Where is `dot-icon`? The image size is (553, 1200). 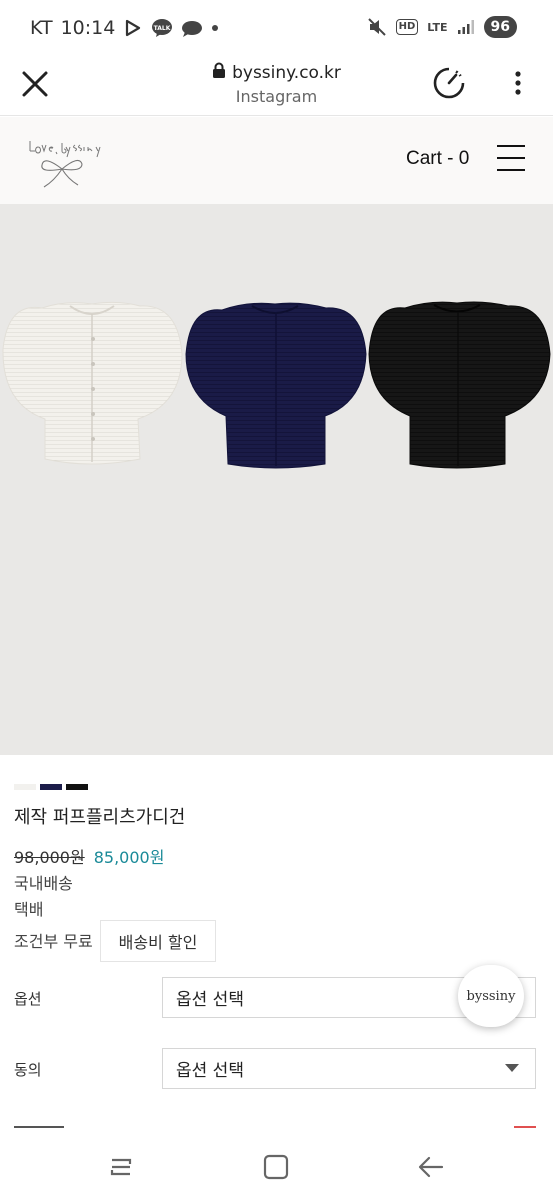
dot-icon is located at coordinates (215, 28).